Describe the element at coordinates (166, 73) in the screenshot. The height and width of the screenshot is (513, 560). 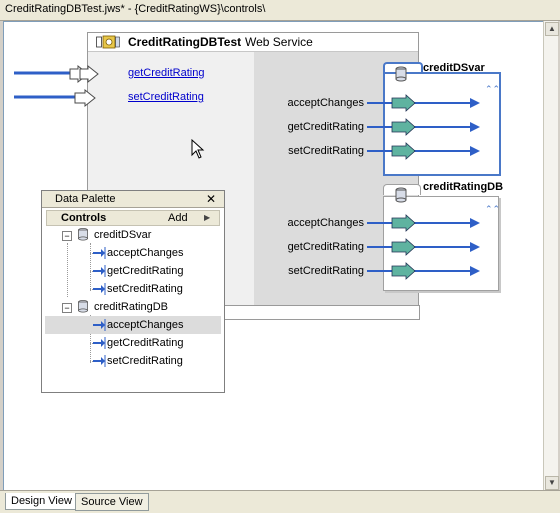
I see `operation-link-getcreditrating: getCreditRating` at that location.